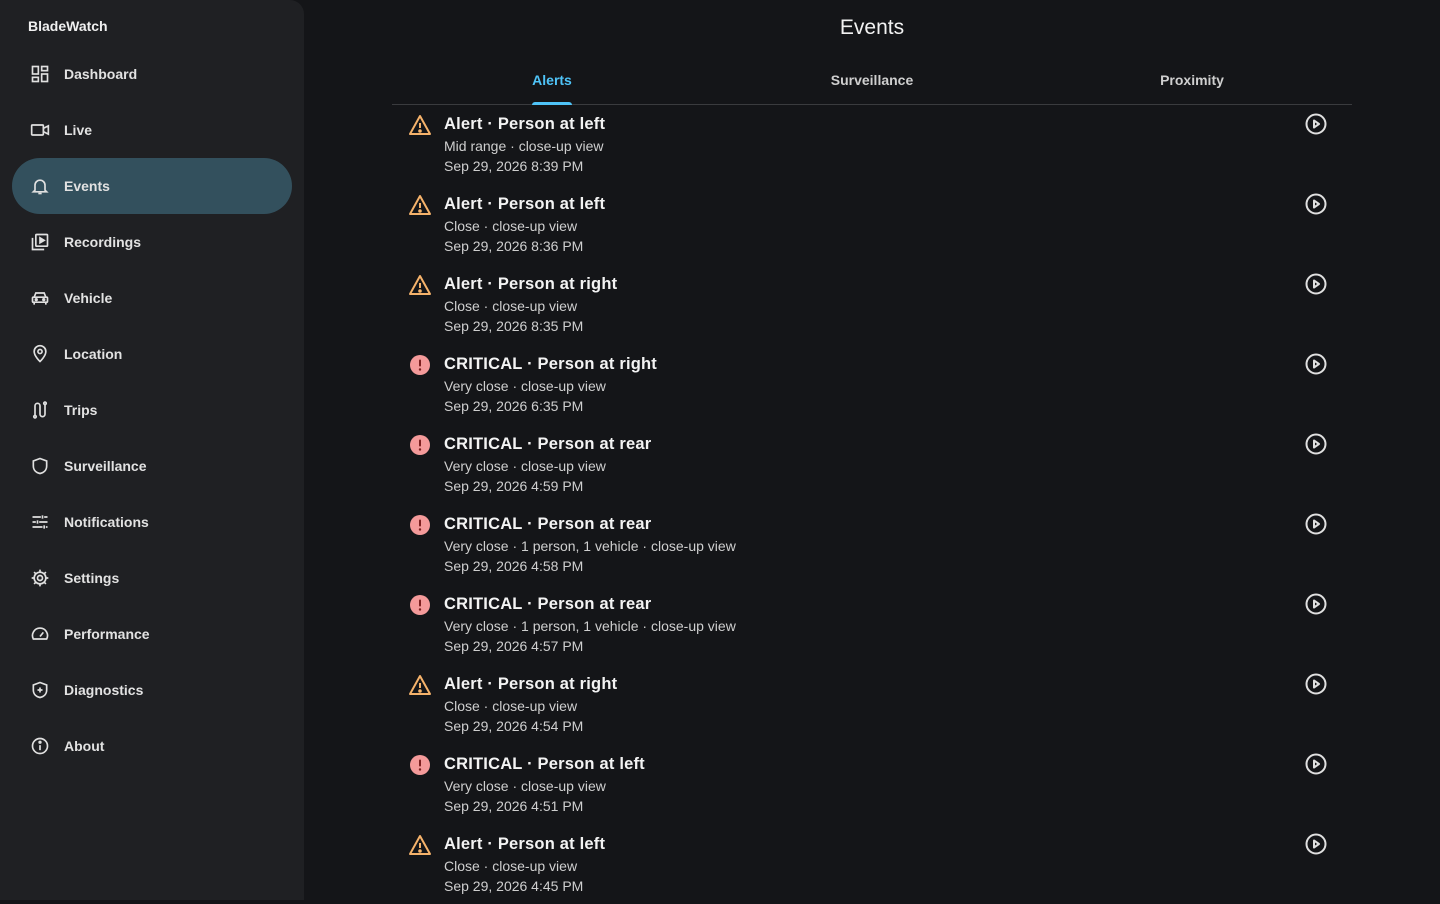 Image resolution: width=1440 pixels, height=904 pixels. I want to click on tab-label: Proximity, so click(1192, 80).